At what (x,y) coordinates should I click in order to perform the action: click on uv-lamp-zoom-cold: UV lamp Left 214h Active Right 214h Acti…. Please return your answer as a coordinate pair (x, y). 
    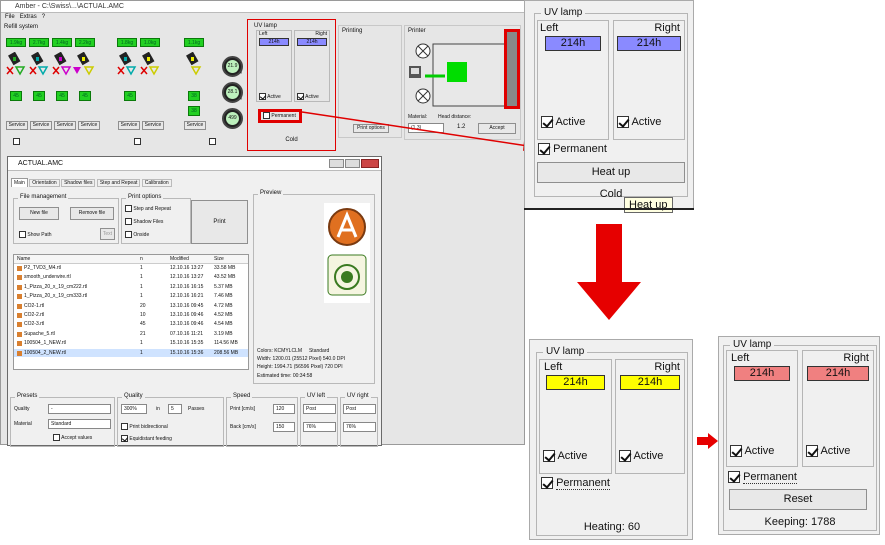
    Looking at the image, I should click on (609, 106).